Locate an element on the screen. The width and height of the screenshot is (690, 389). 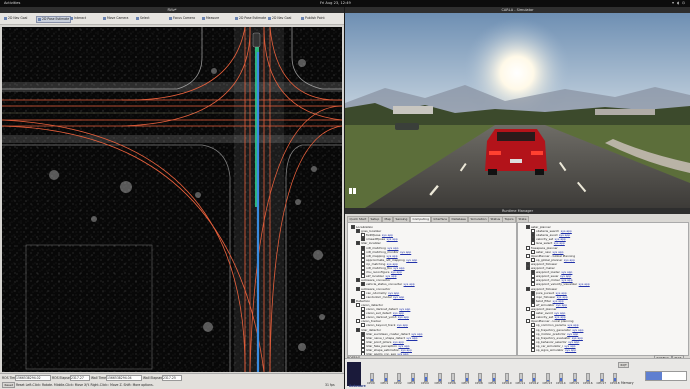
cpu-label: CPU16 is located at coordinates (588, 383).